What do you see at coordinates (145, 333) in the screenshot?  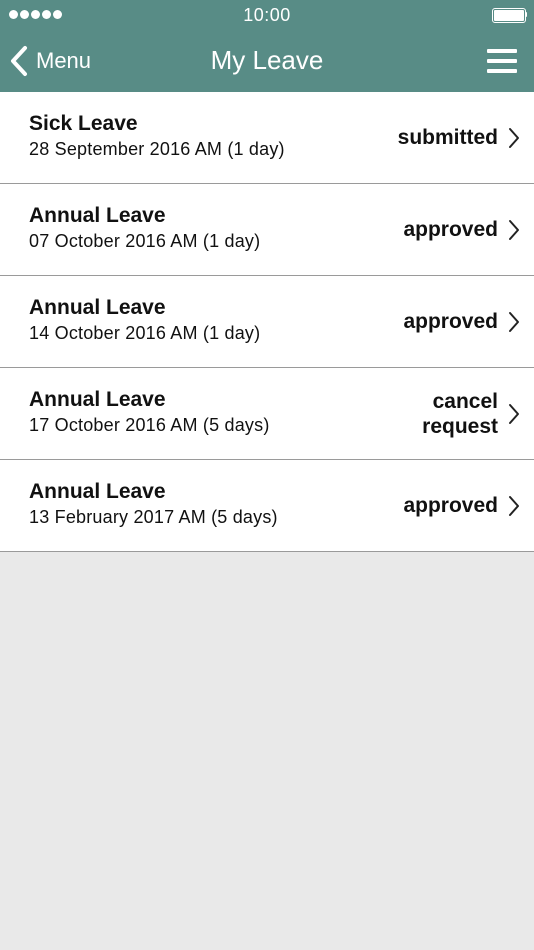 I see `leave-date: 14 October 2016 AM (1 day)` at bounding box center [145, 333].